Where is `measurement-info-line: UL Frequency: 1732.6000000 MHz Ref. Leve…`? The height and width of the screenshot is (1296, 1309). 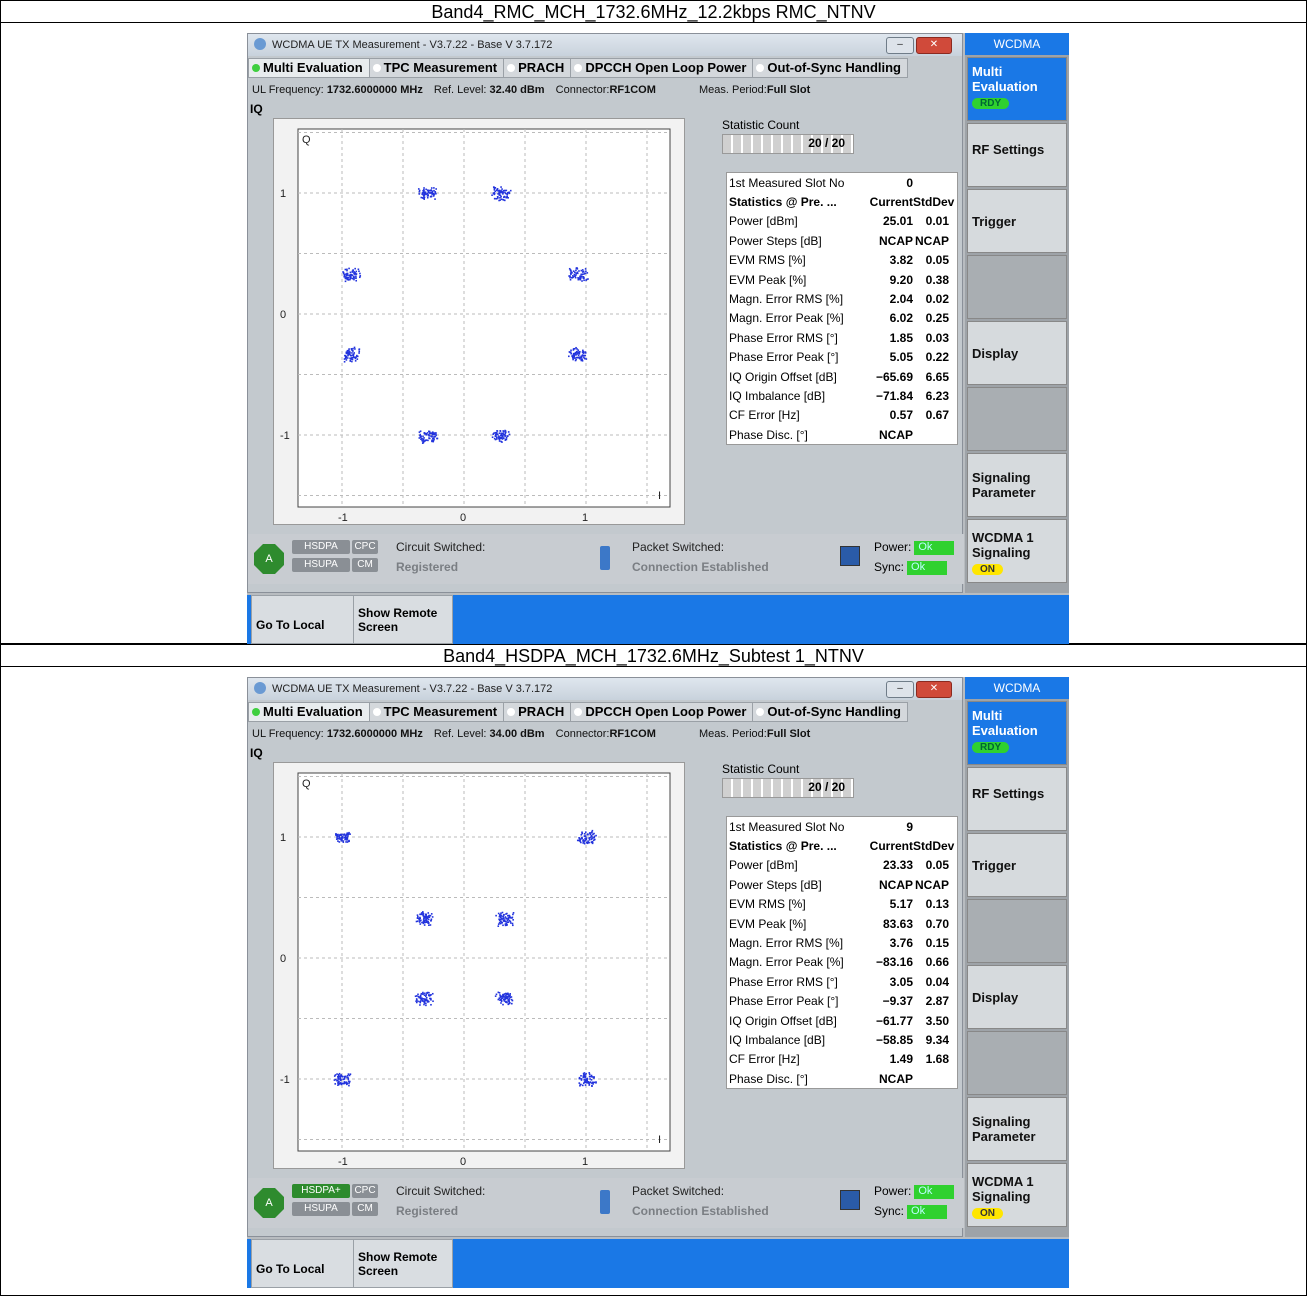
measurement-info-line: UL Frequency: 1732.6000000 MHz Ref. Leve… is located at coordinates (535, 90).